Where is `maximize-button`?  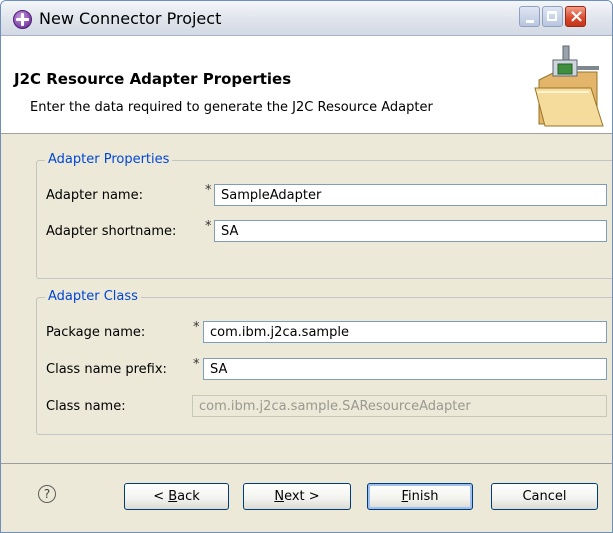
maximize-button is located at coordinates (552, 16).